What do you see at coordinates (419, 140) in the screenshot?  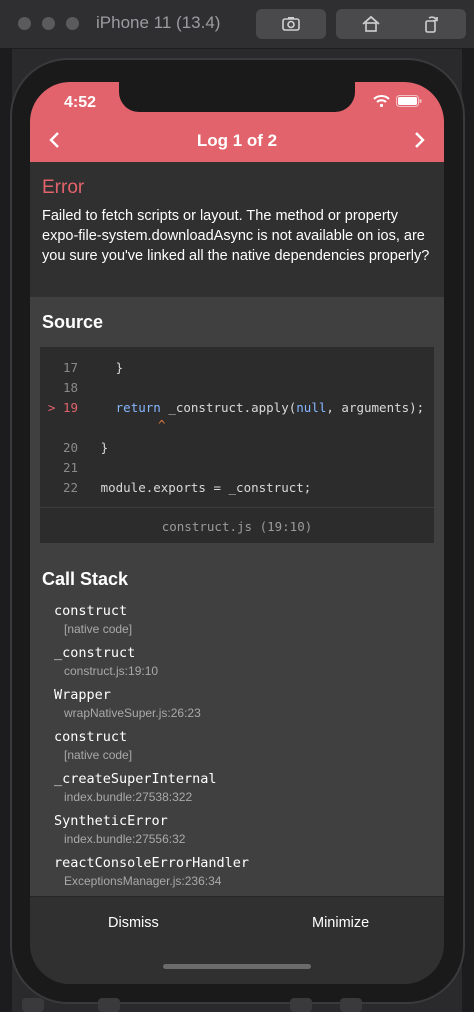 I see `chevron-right-icon` at bounding box center [419, 140].